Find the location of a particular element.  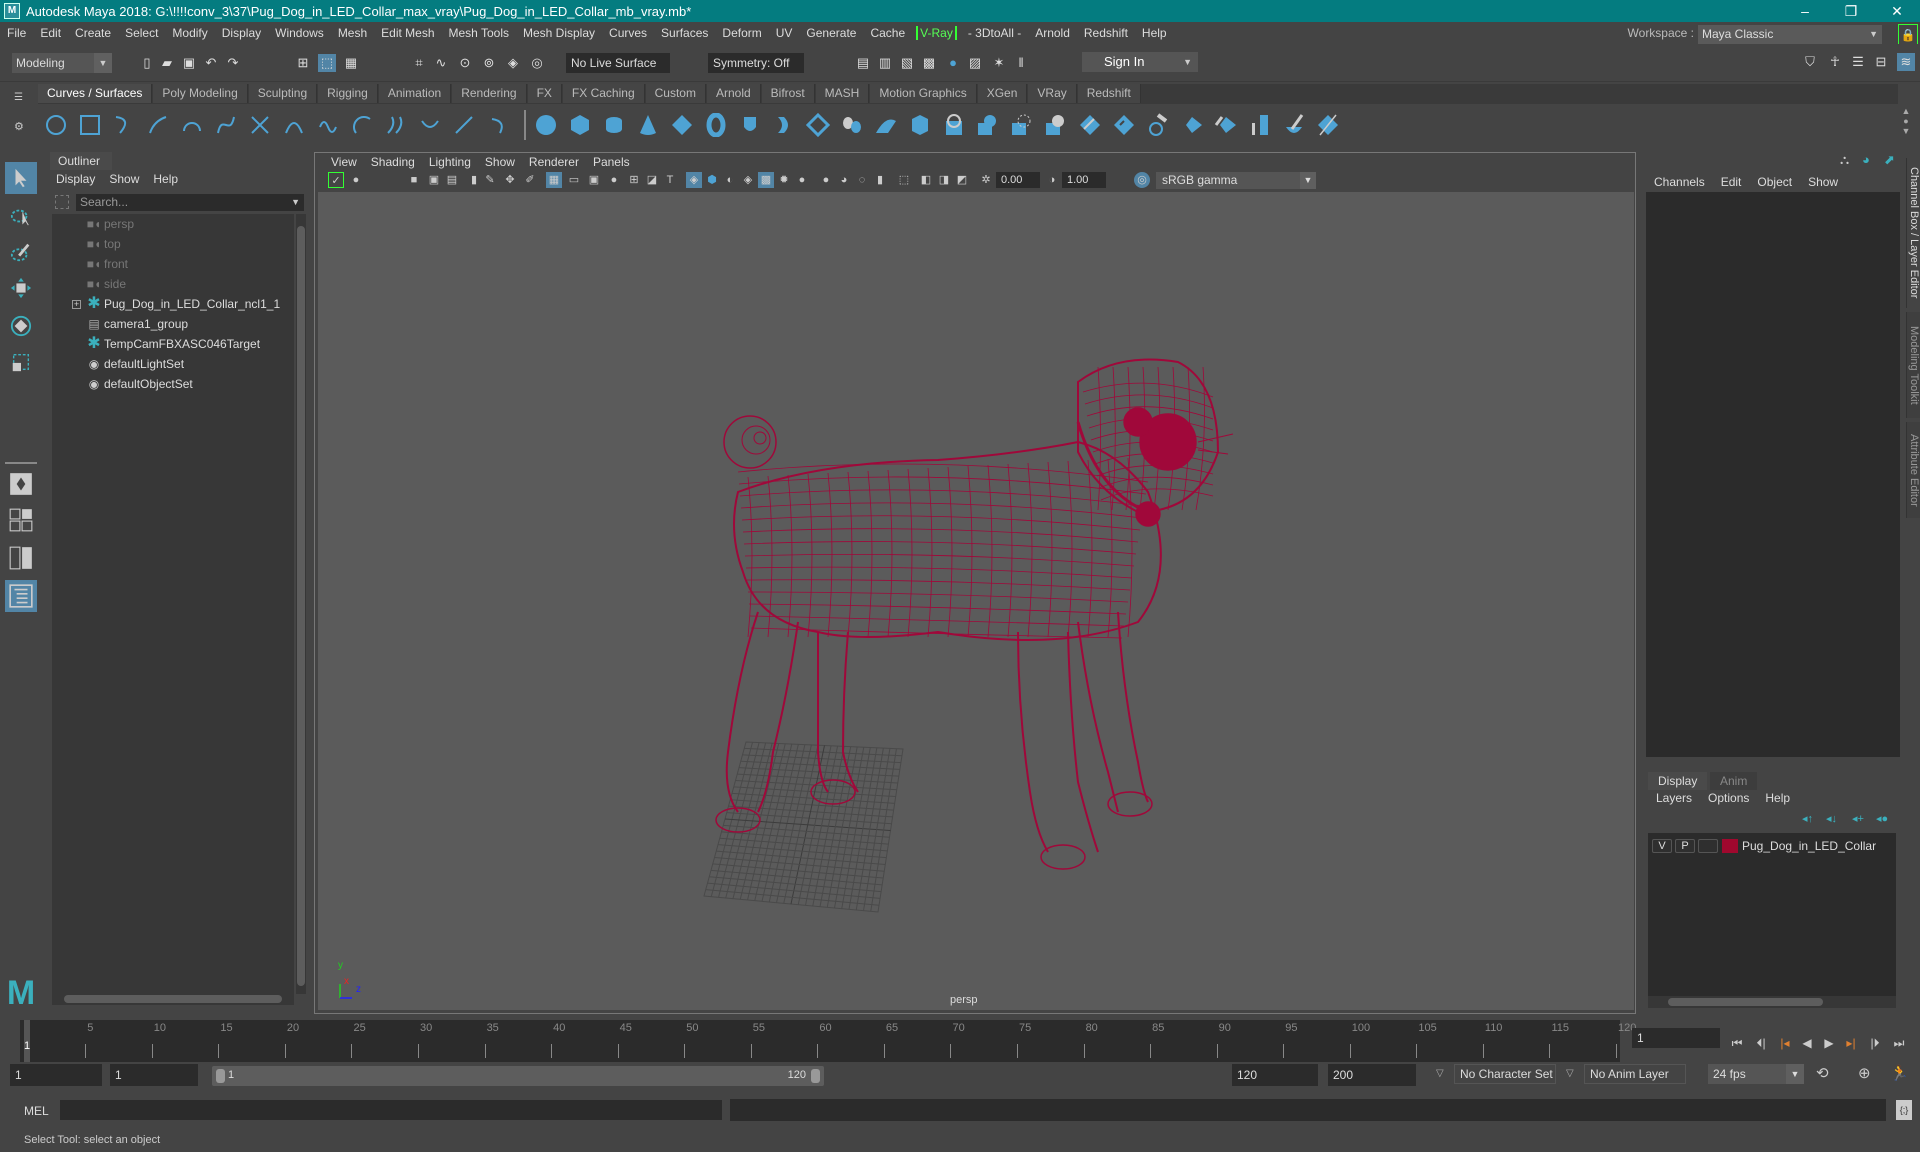

shelf-tab-rendering: Rendering is located at coordinates (489, 93).